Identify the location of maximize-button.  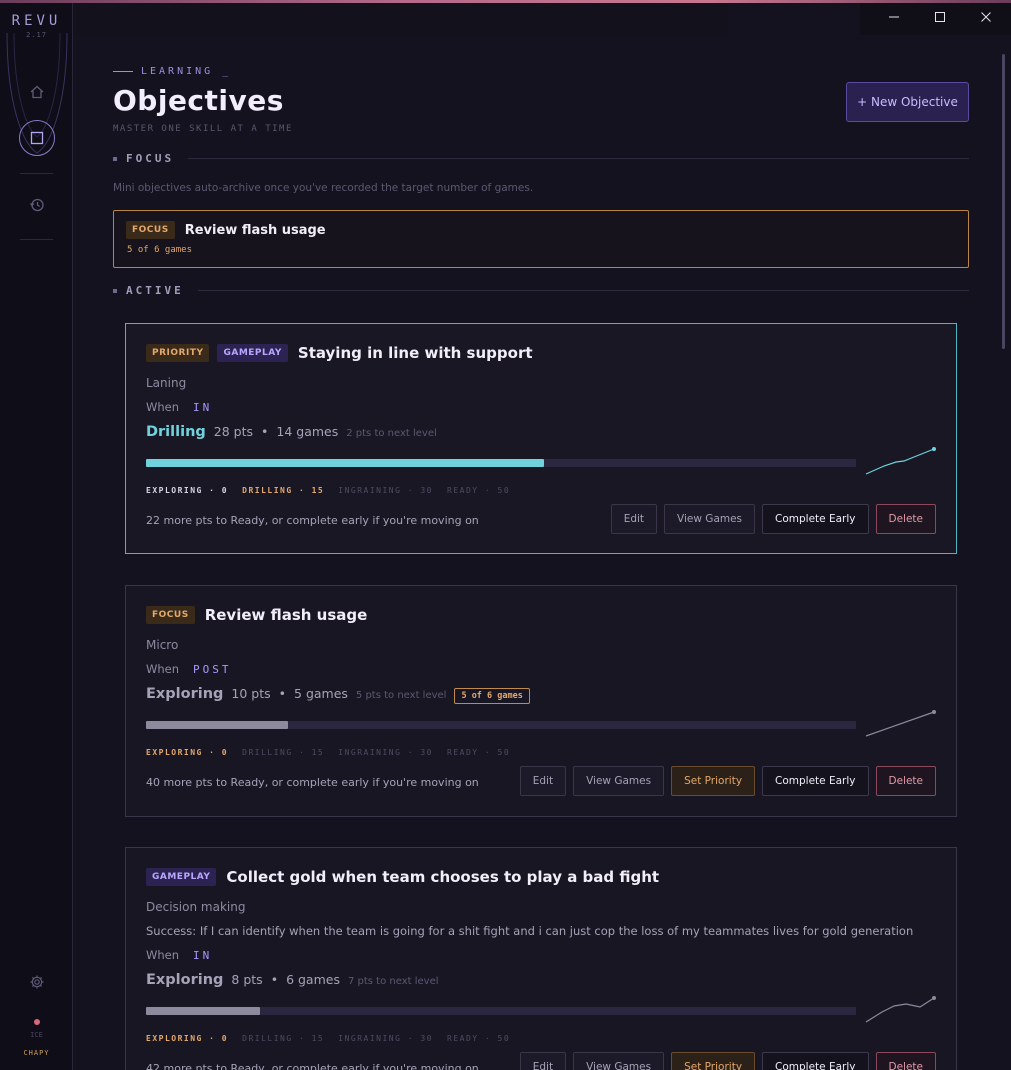
(940, 17).